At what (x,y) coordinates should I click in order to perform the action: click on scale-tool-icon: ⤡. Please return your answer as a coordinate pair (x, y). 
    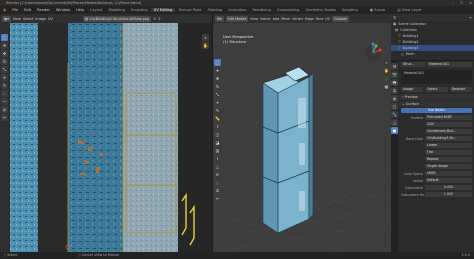
    Looking at the image, I should click on (4, 69).